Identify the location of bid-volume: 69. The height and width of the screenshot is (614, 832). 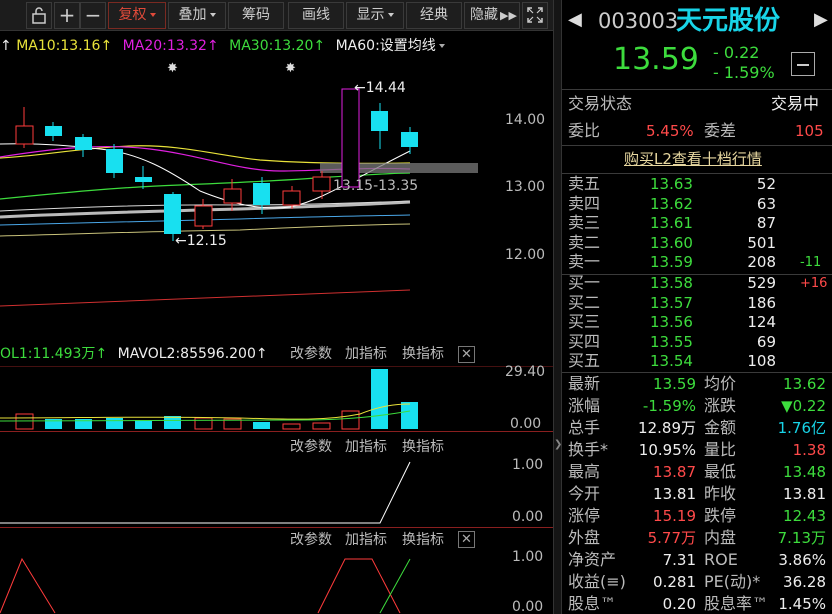
(766, 341).